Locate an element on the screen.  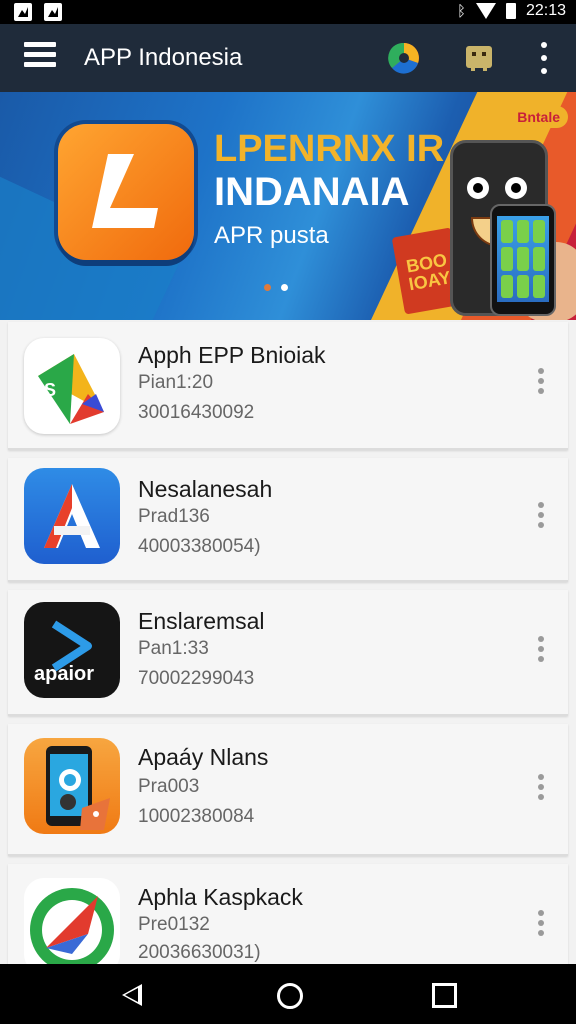
lightning-l-icon is located at coordinates (125, 191).